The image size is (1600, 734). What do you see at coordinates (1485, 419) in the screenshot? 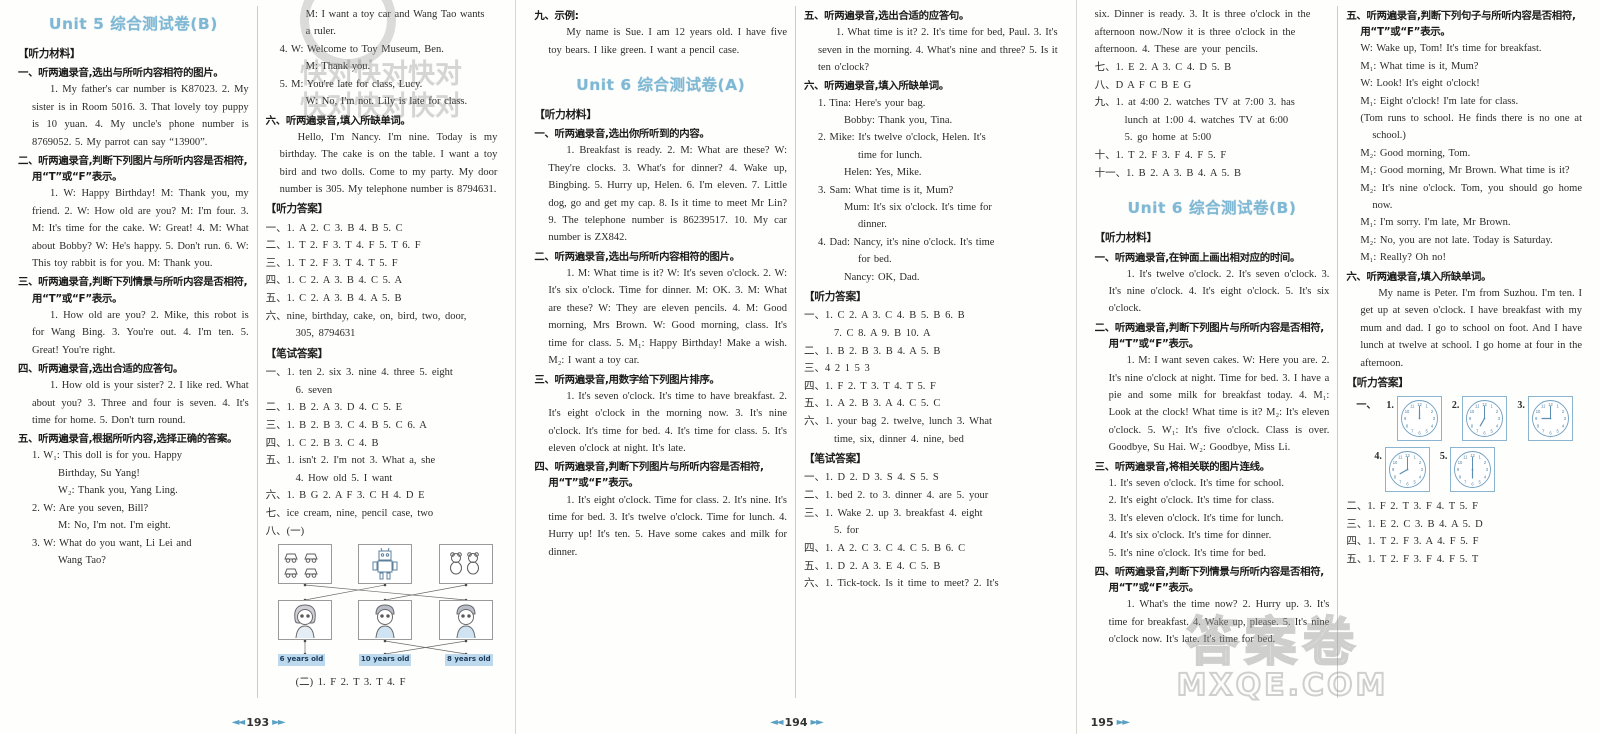
I see `clock-icon: 1234567891011 12` at bounding box center [1485, 419].